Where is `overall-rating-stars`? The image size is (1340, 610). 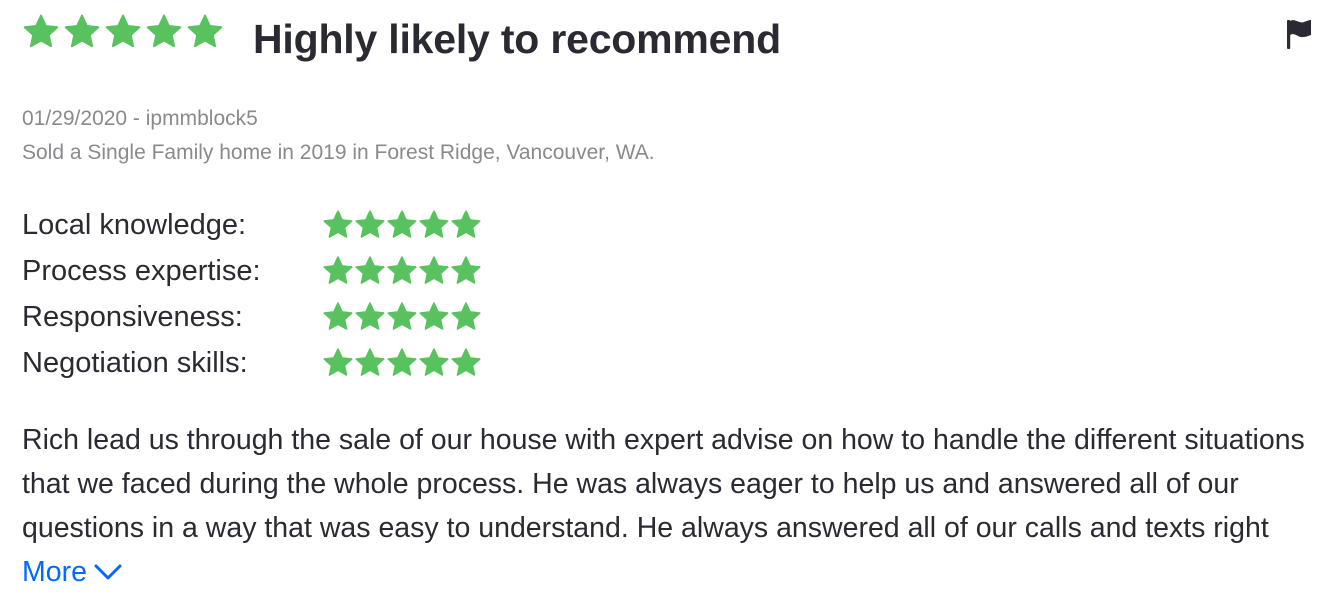
overall-rating-stars is located at coordinates (123, 32).